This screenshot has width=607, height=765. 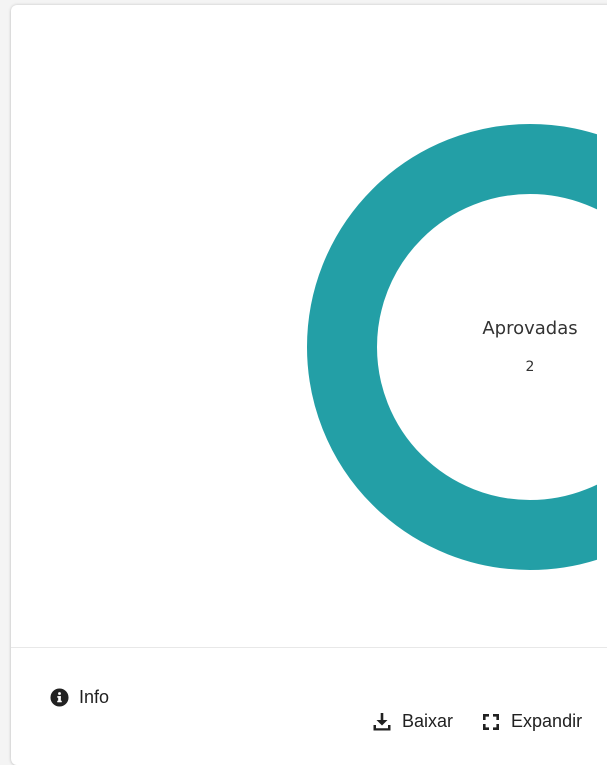 I want to click on download-button: Baixar, so click(x=412, y=721).